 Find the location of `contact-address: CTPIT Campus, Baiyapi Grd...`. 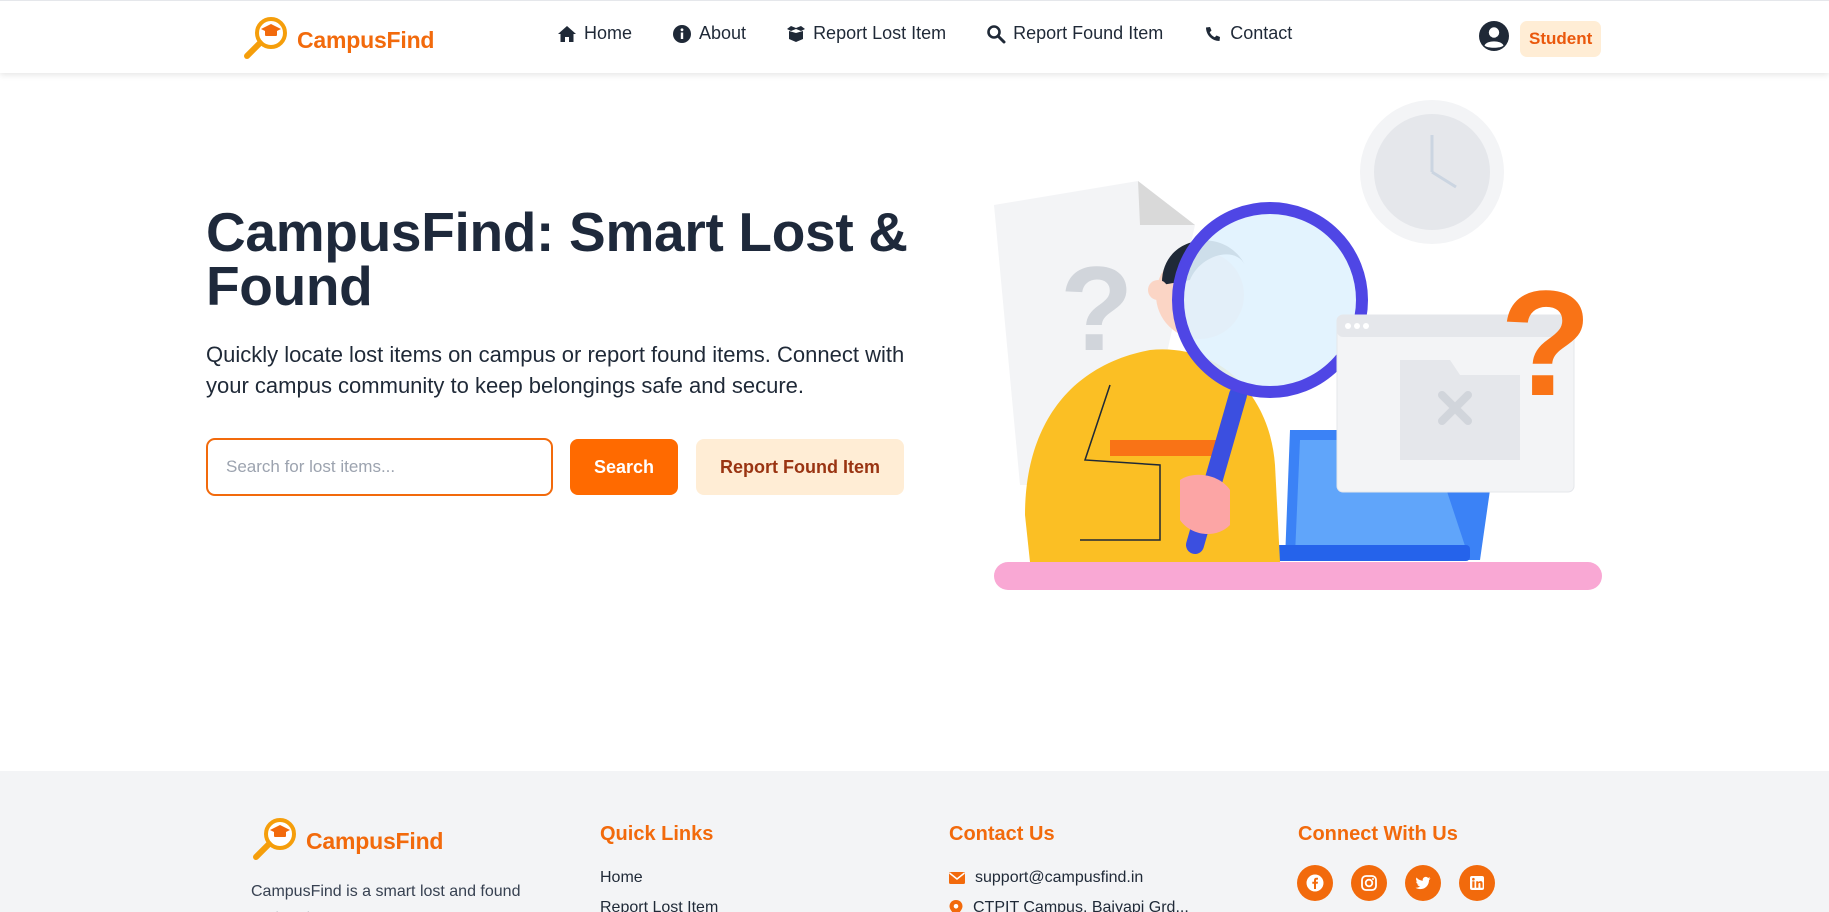

contact-address: CTPIT Campus, Baiyapi Grd... is located at coordinates (1069, 905).